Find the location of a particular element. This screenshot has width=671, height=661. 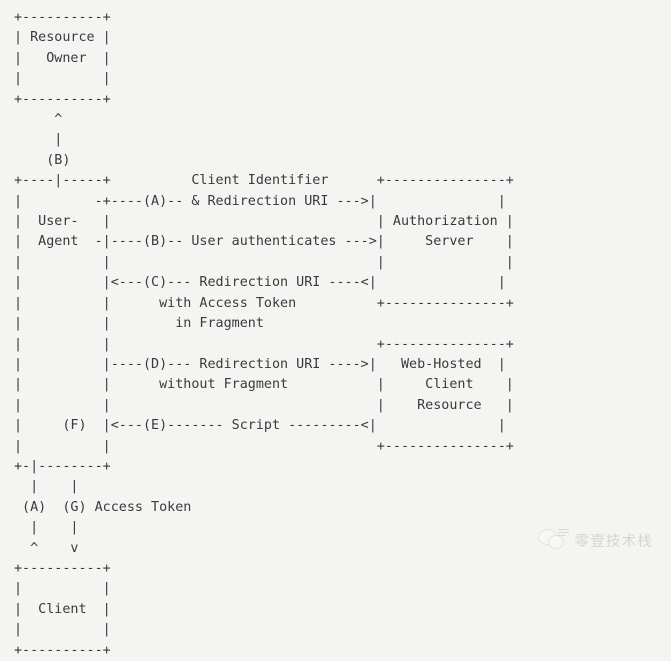

lines-mark-icon is located at coordinates (563, 533).